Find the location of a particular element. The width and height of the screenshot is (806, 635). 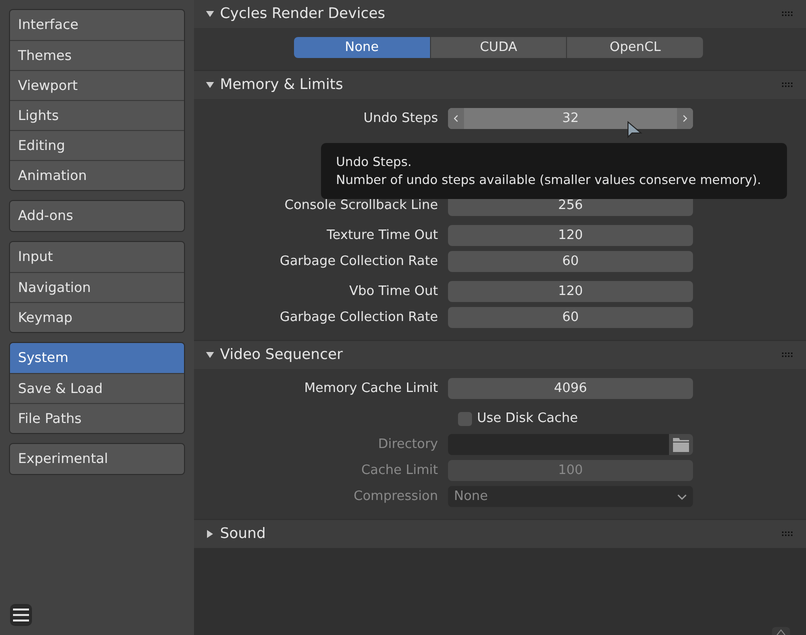

sidebar-item: Keymap is located at coordinates (97, 317).